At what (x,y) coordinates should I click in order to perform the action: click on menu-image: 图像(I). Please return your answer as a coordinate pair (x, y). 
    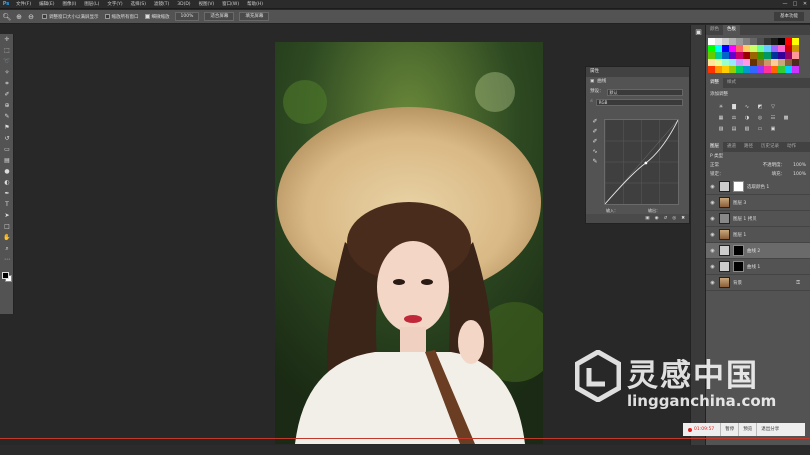
    Looking at the image, I should click on (69, 4).